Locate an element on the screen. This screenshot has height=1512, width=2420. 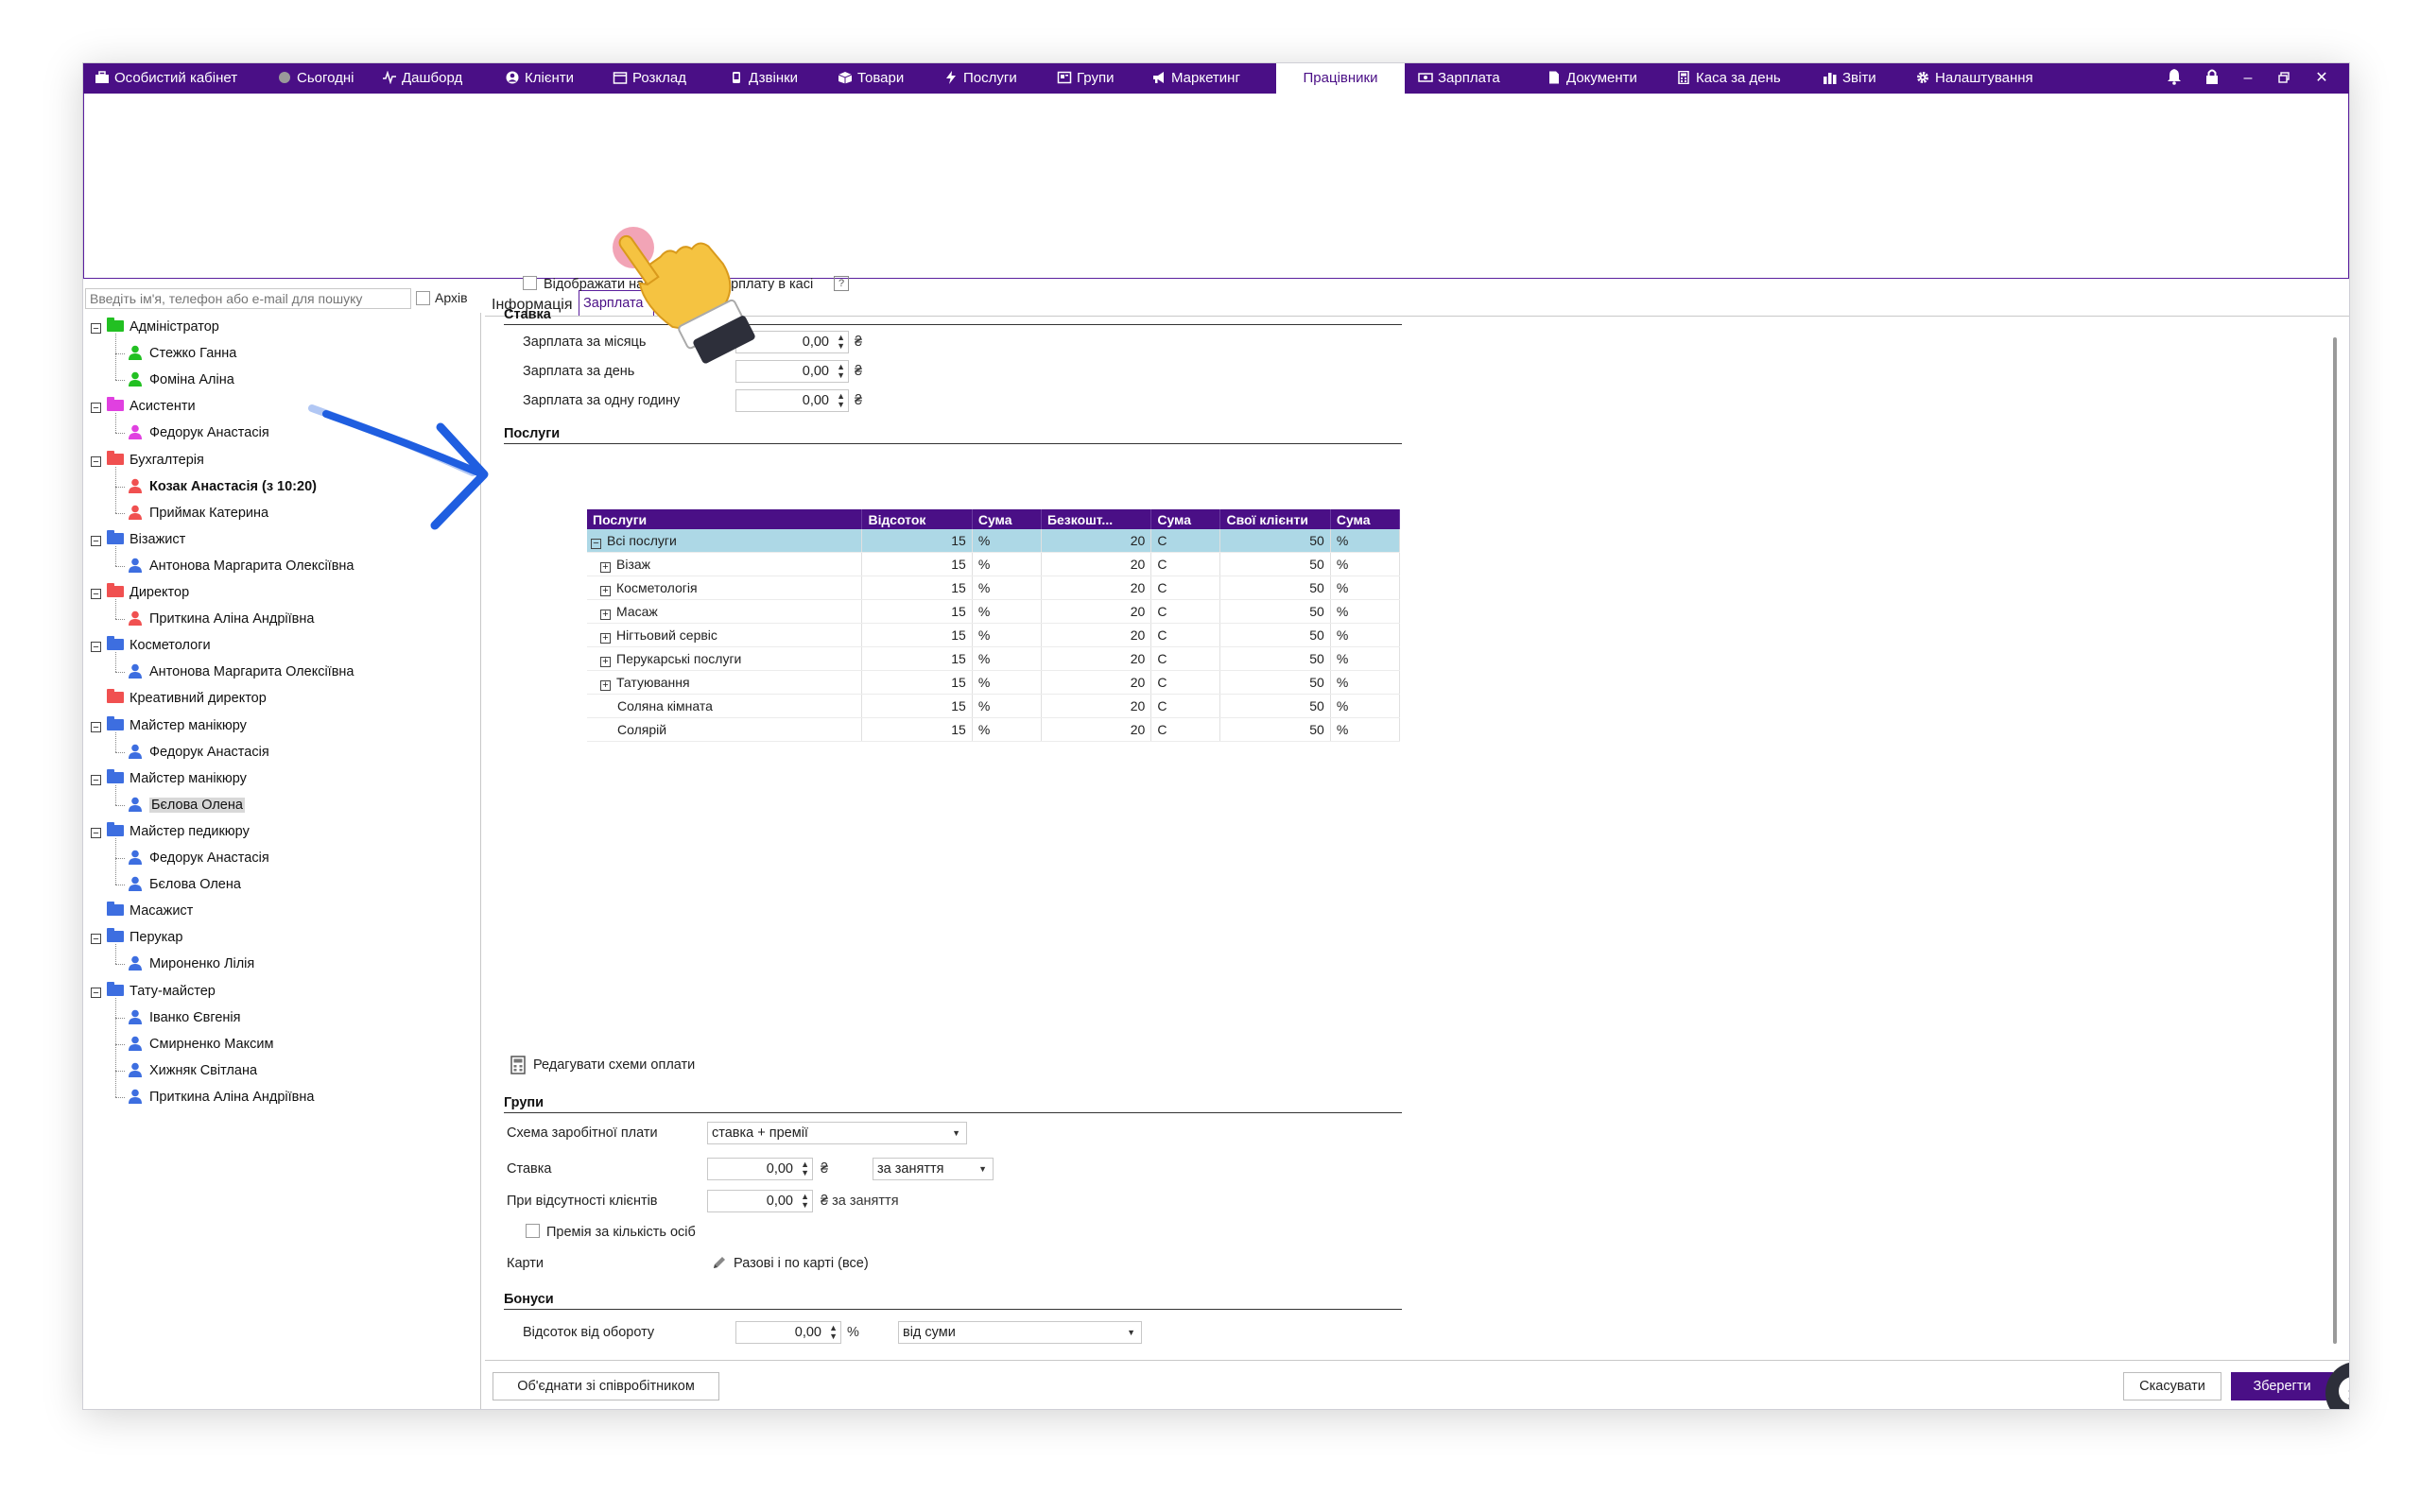
restore-icon is located at coordinates (2284, 78).